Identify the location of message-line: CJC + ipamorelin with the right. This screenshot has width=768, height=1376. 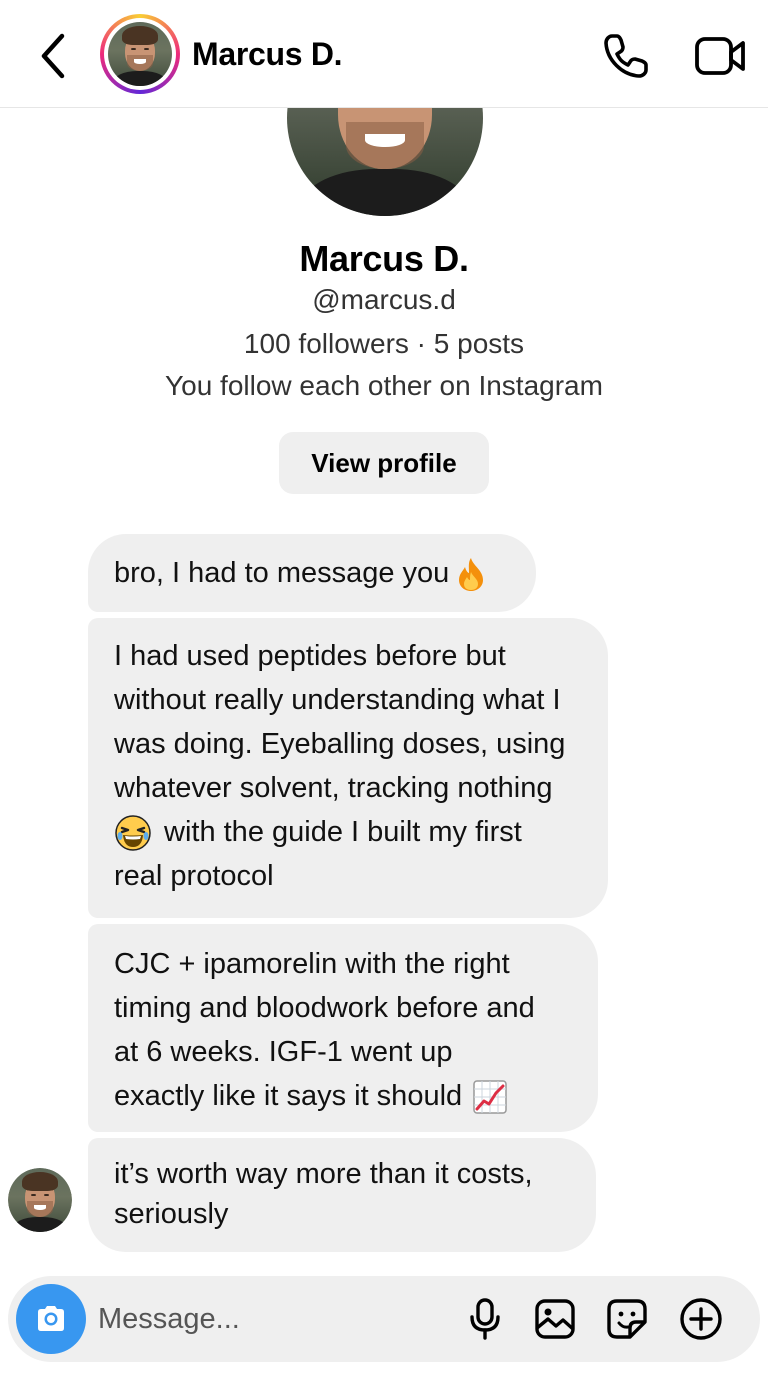
(312, 964).